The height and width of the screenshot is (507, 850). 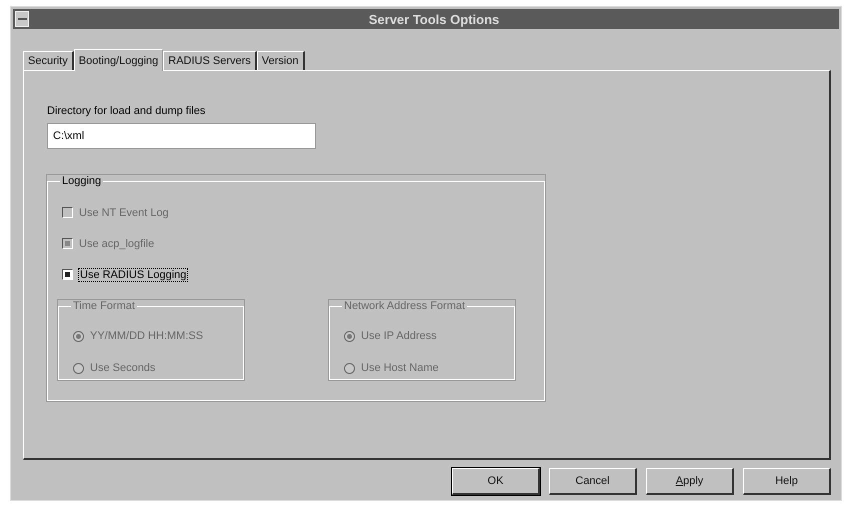 What do you see at coordinates (119, 60) in the screenshot?
I see `tab: Booting/Logging` at bounding box center [119, 60].